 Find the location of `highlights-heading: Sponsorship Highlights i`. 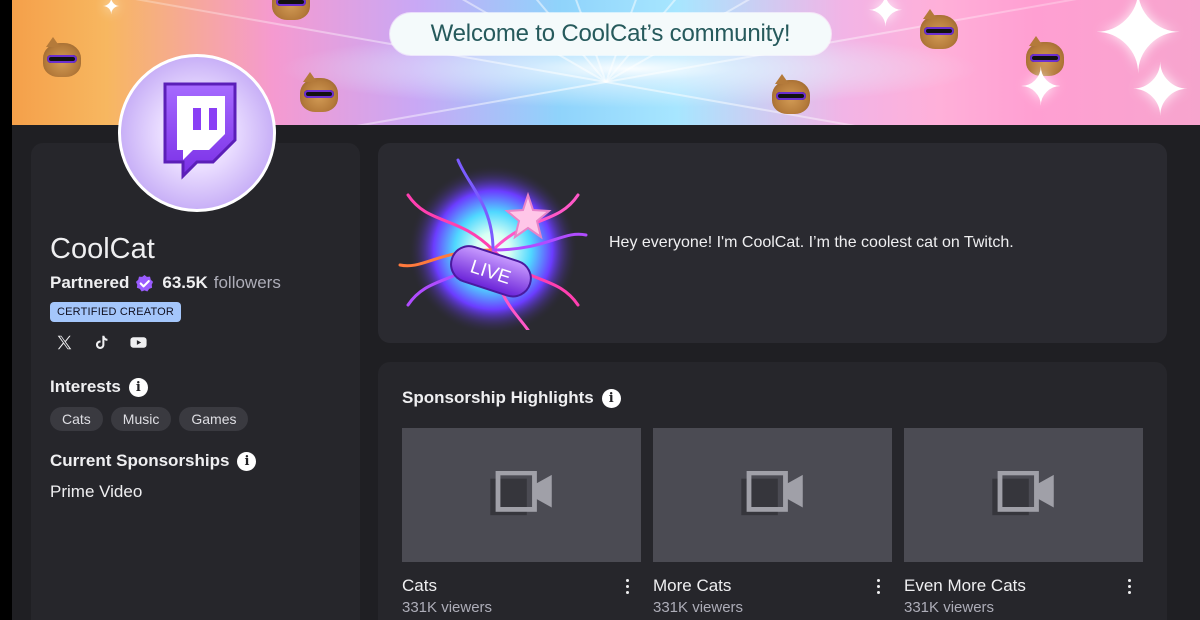

highlights-heading: Sponsorship Highlights i is located at coordinates (511, 398).